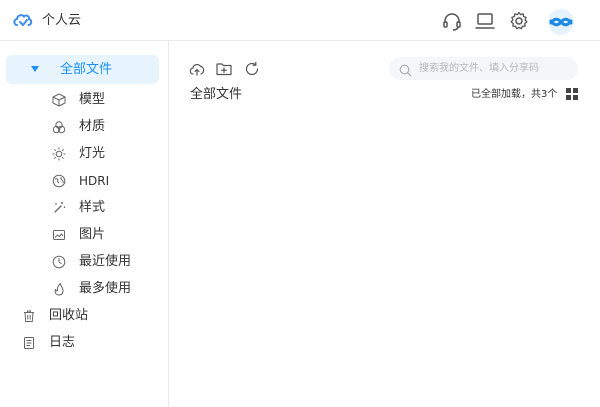 The height and width of the screenshot is (407, 600). I want to click on top-header: 个人云, so click(300, 20).